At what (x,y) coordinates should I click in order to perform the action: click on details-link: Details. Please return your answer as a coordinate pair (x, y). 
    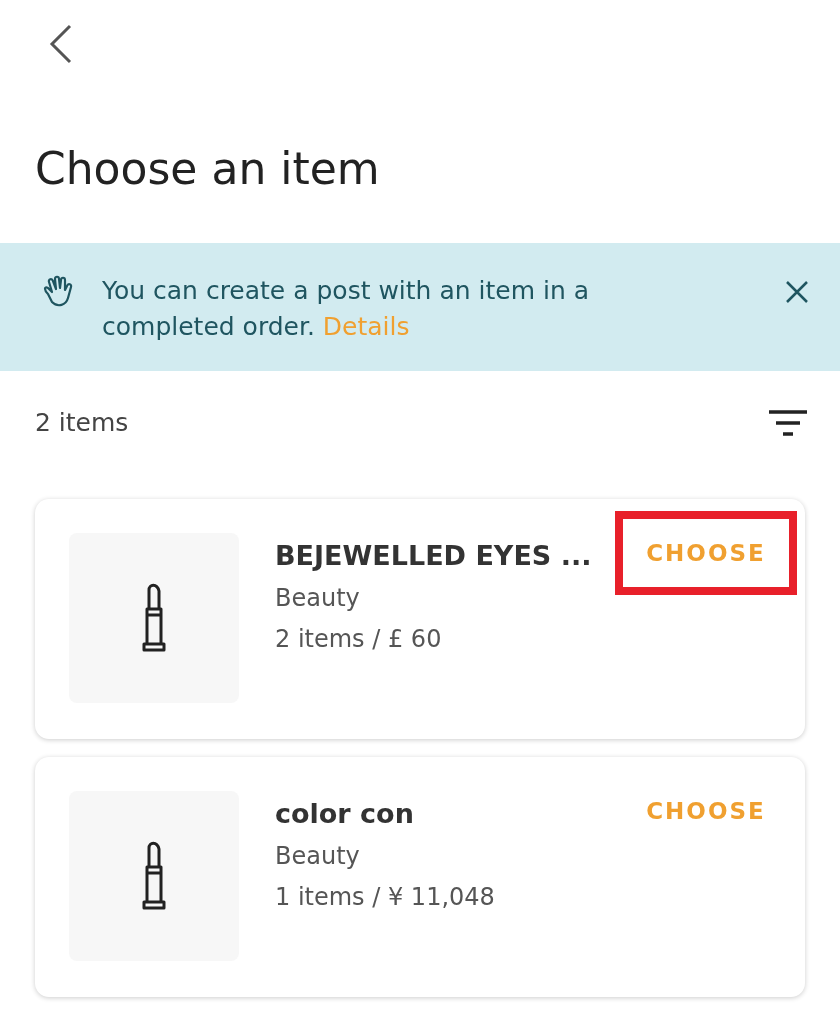
    Looking at the image, I should click on (366, 326).